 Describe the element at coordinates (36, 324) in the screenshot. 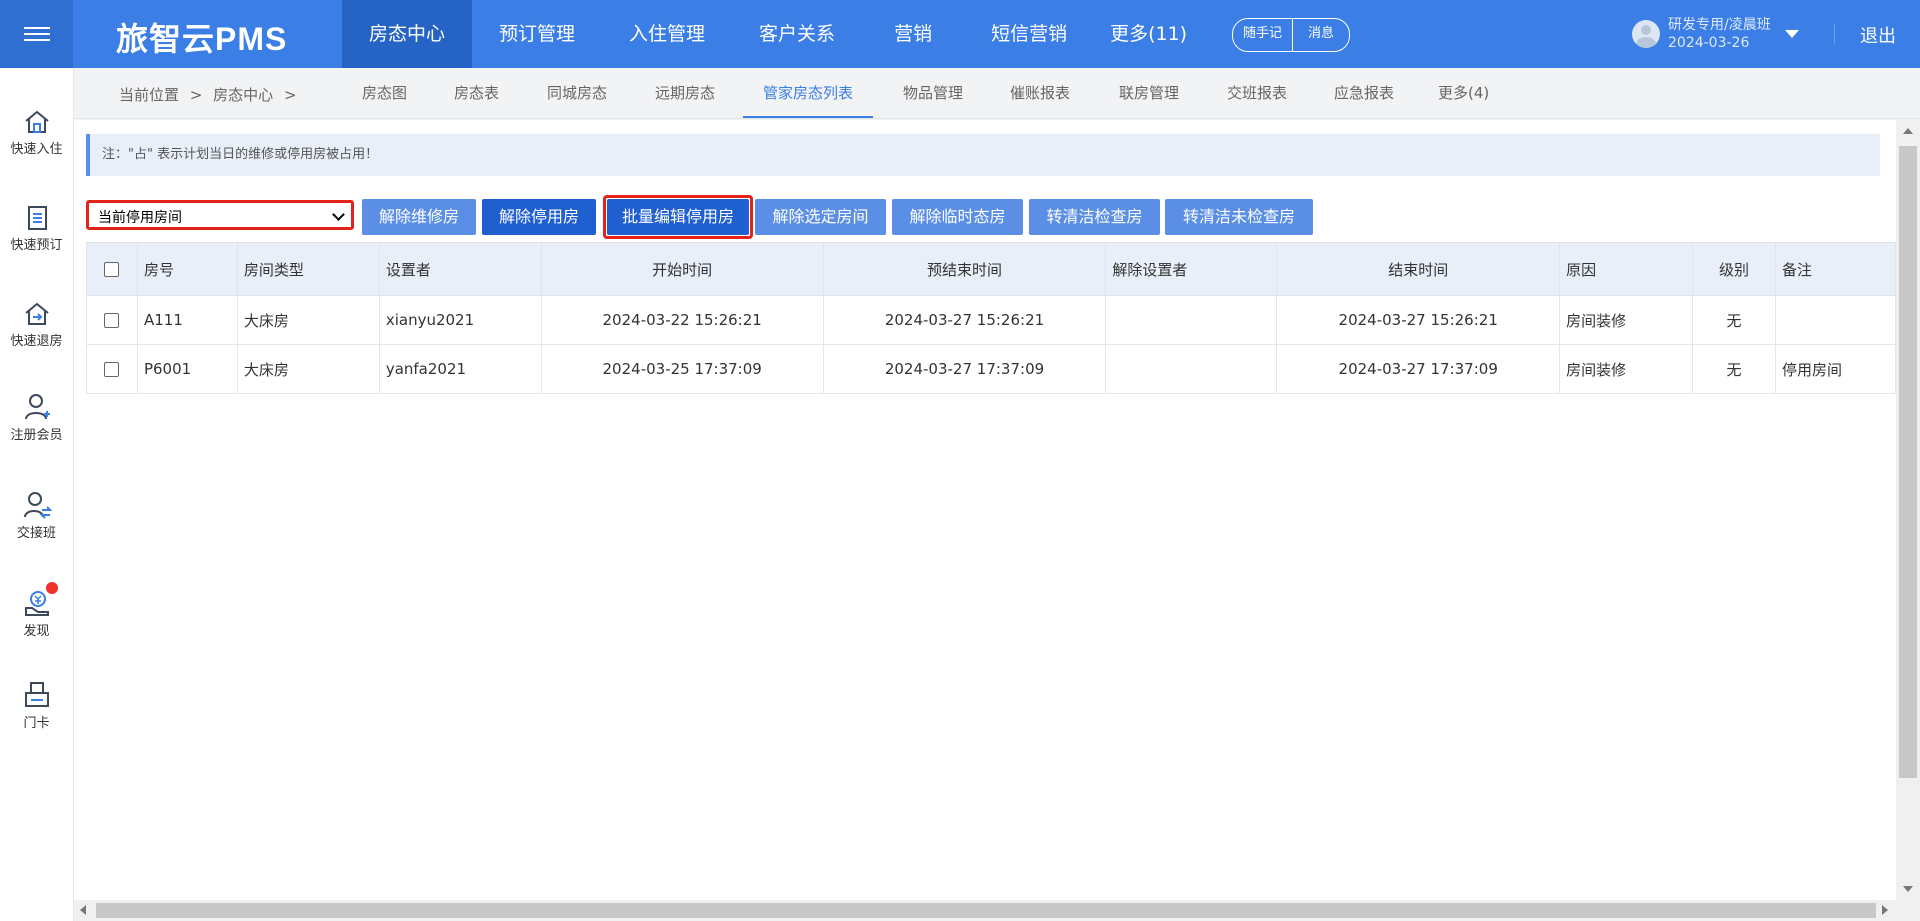

I see `sidebar-item-quick-checkout: 快速退房` at that location.